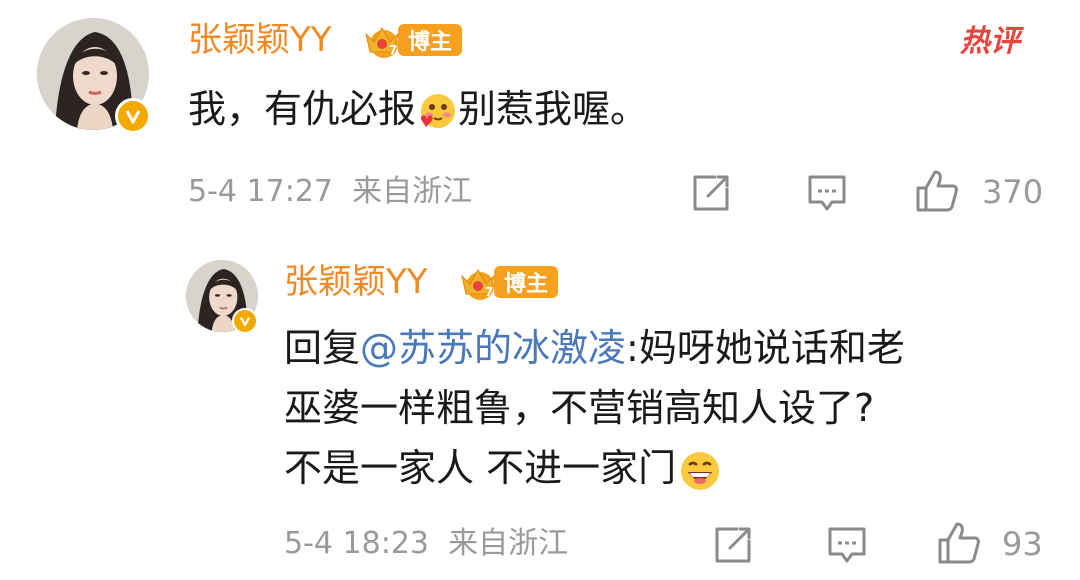 Image resolution: width=1080 pixels, height=580 pixels. I want to click on comment-location: 来自浙江, so click(412, 191).